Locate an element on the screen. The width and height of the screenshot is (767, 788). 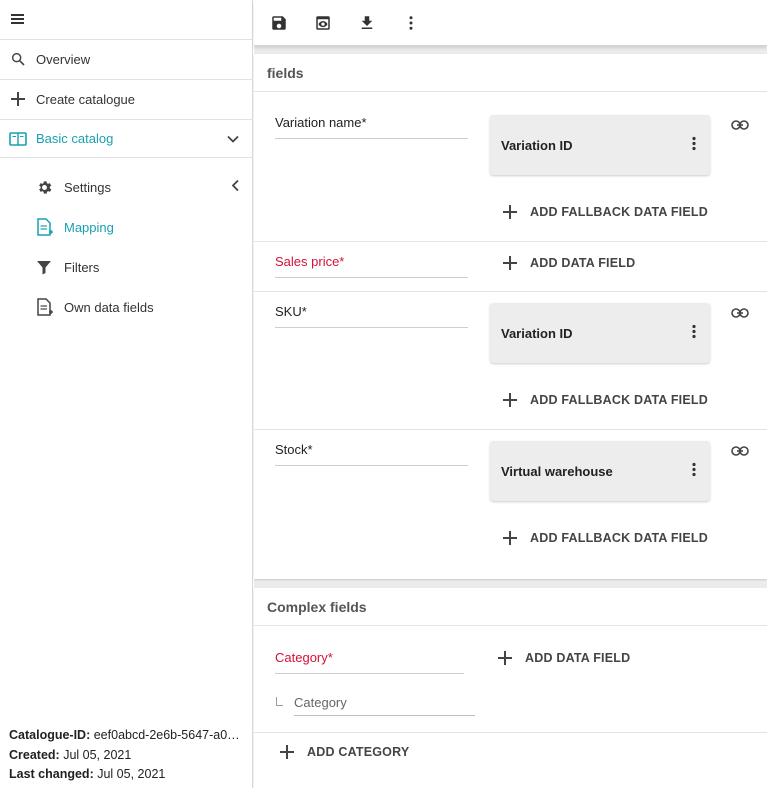
sidebar-subitem-label: Own data fields is located at coordinates (109, 307).